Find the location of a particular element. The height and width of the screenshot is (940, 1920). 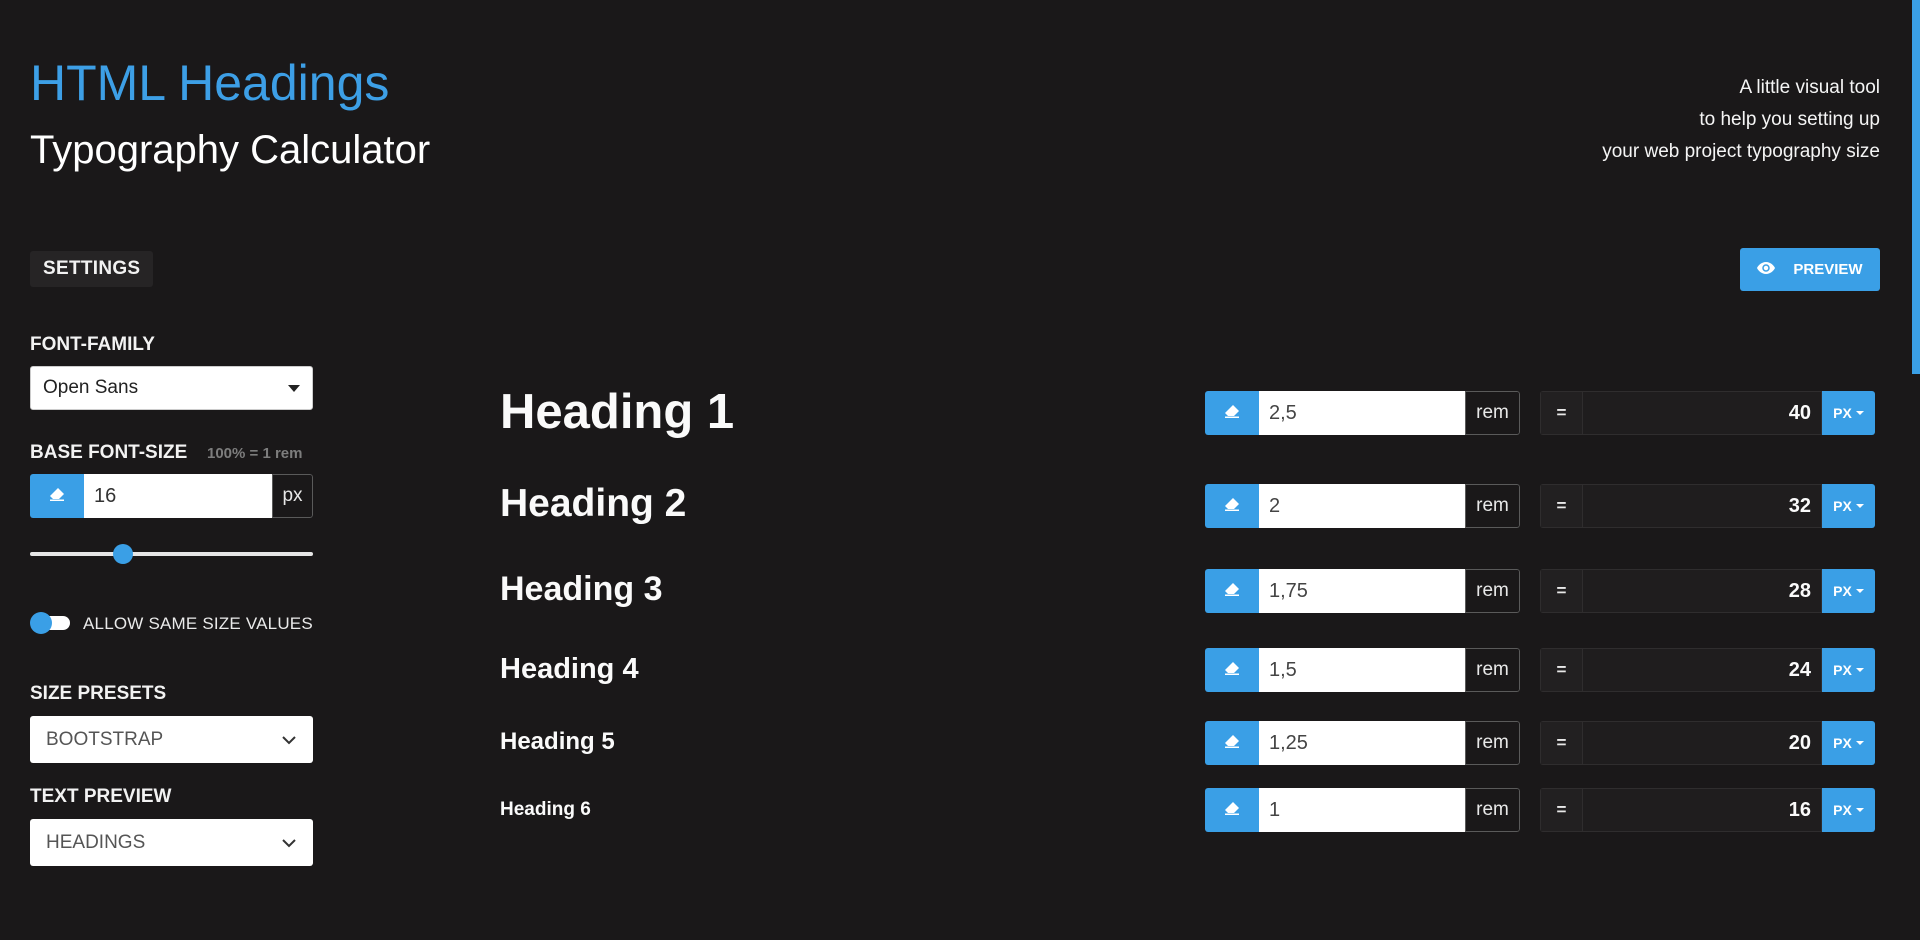

preview-button: PREVIEW is located at coordinates (1810, 269).